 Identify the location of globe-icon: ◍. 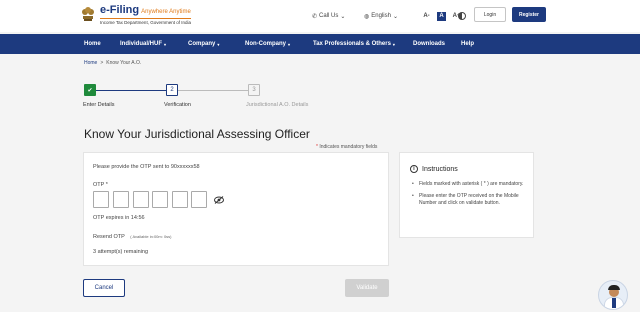
(367, 16).